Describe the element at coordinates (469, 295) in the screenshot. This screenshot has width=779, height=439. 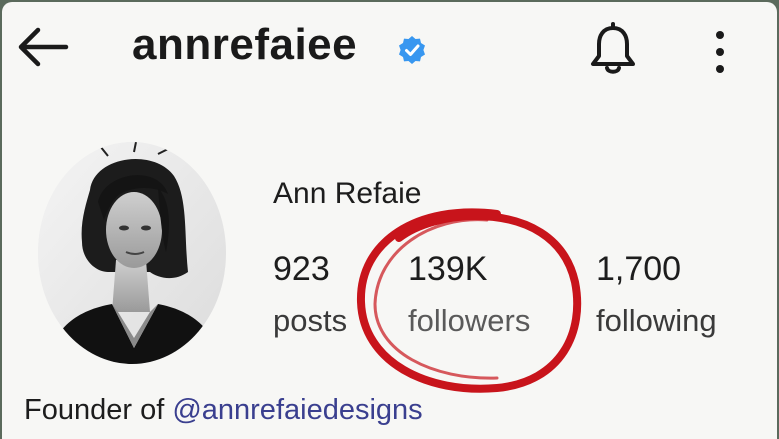
I see `followers-stat: 139K followers` at that location.